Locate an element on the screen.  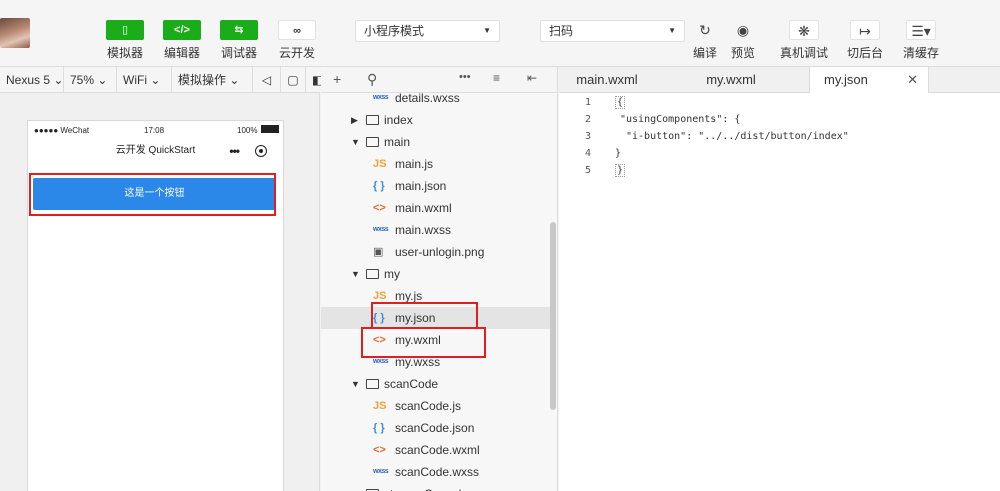
explorer-toolbar: + ⚲ ••• ≡ ⇤ is located at coordinates (439, 80).